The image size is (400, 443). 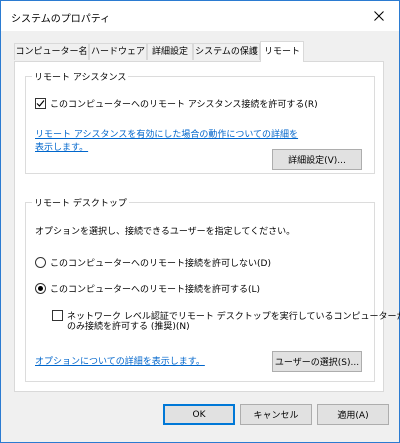 I want to click on tab-system-protection: システムの保護, so click(x=226, y=51).